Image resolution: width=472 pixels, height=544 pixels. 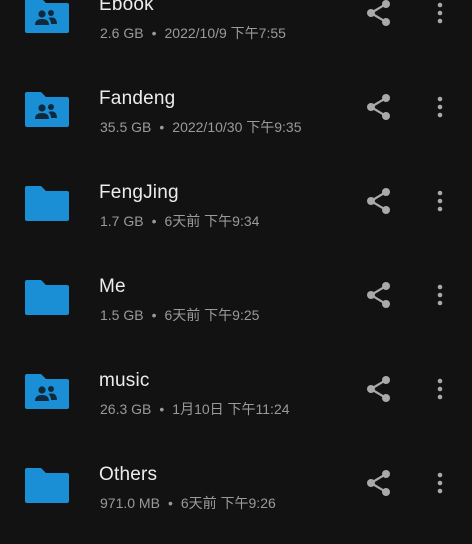 I want to click on folder-meta: 1.5 GB • 6天前 下午9:25, so click(x=179, y=315).